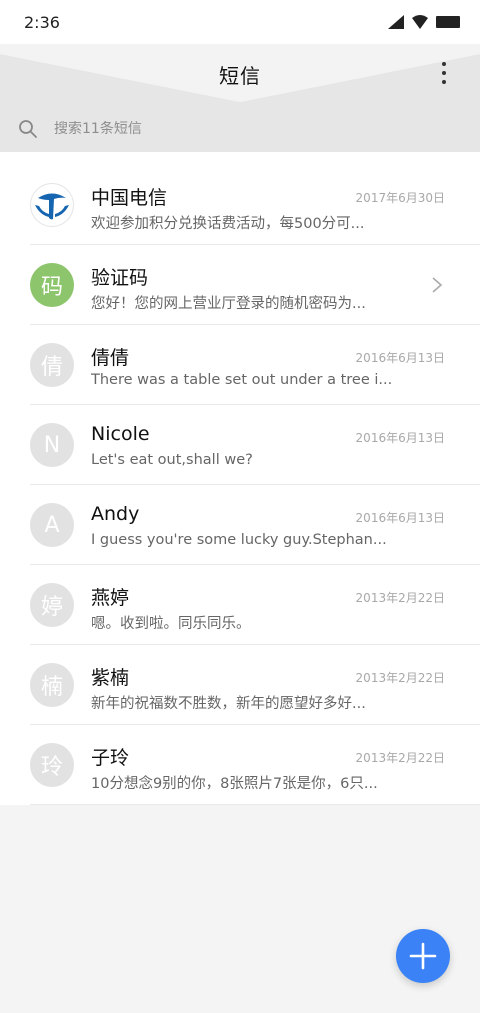 The height and width of the screenshot is (1013, 480). Describe the element at coordinates (52, 685) in the screenshot. I see `avatar: 楠` at that location.